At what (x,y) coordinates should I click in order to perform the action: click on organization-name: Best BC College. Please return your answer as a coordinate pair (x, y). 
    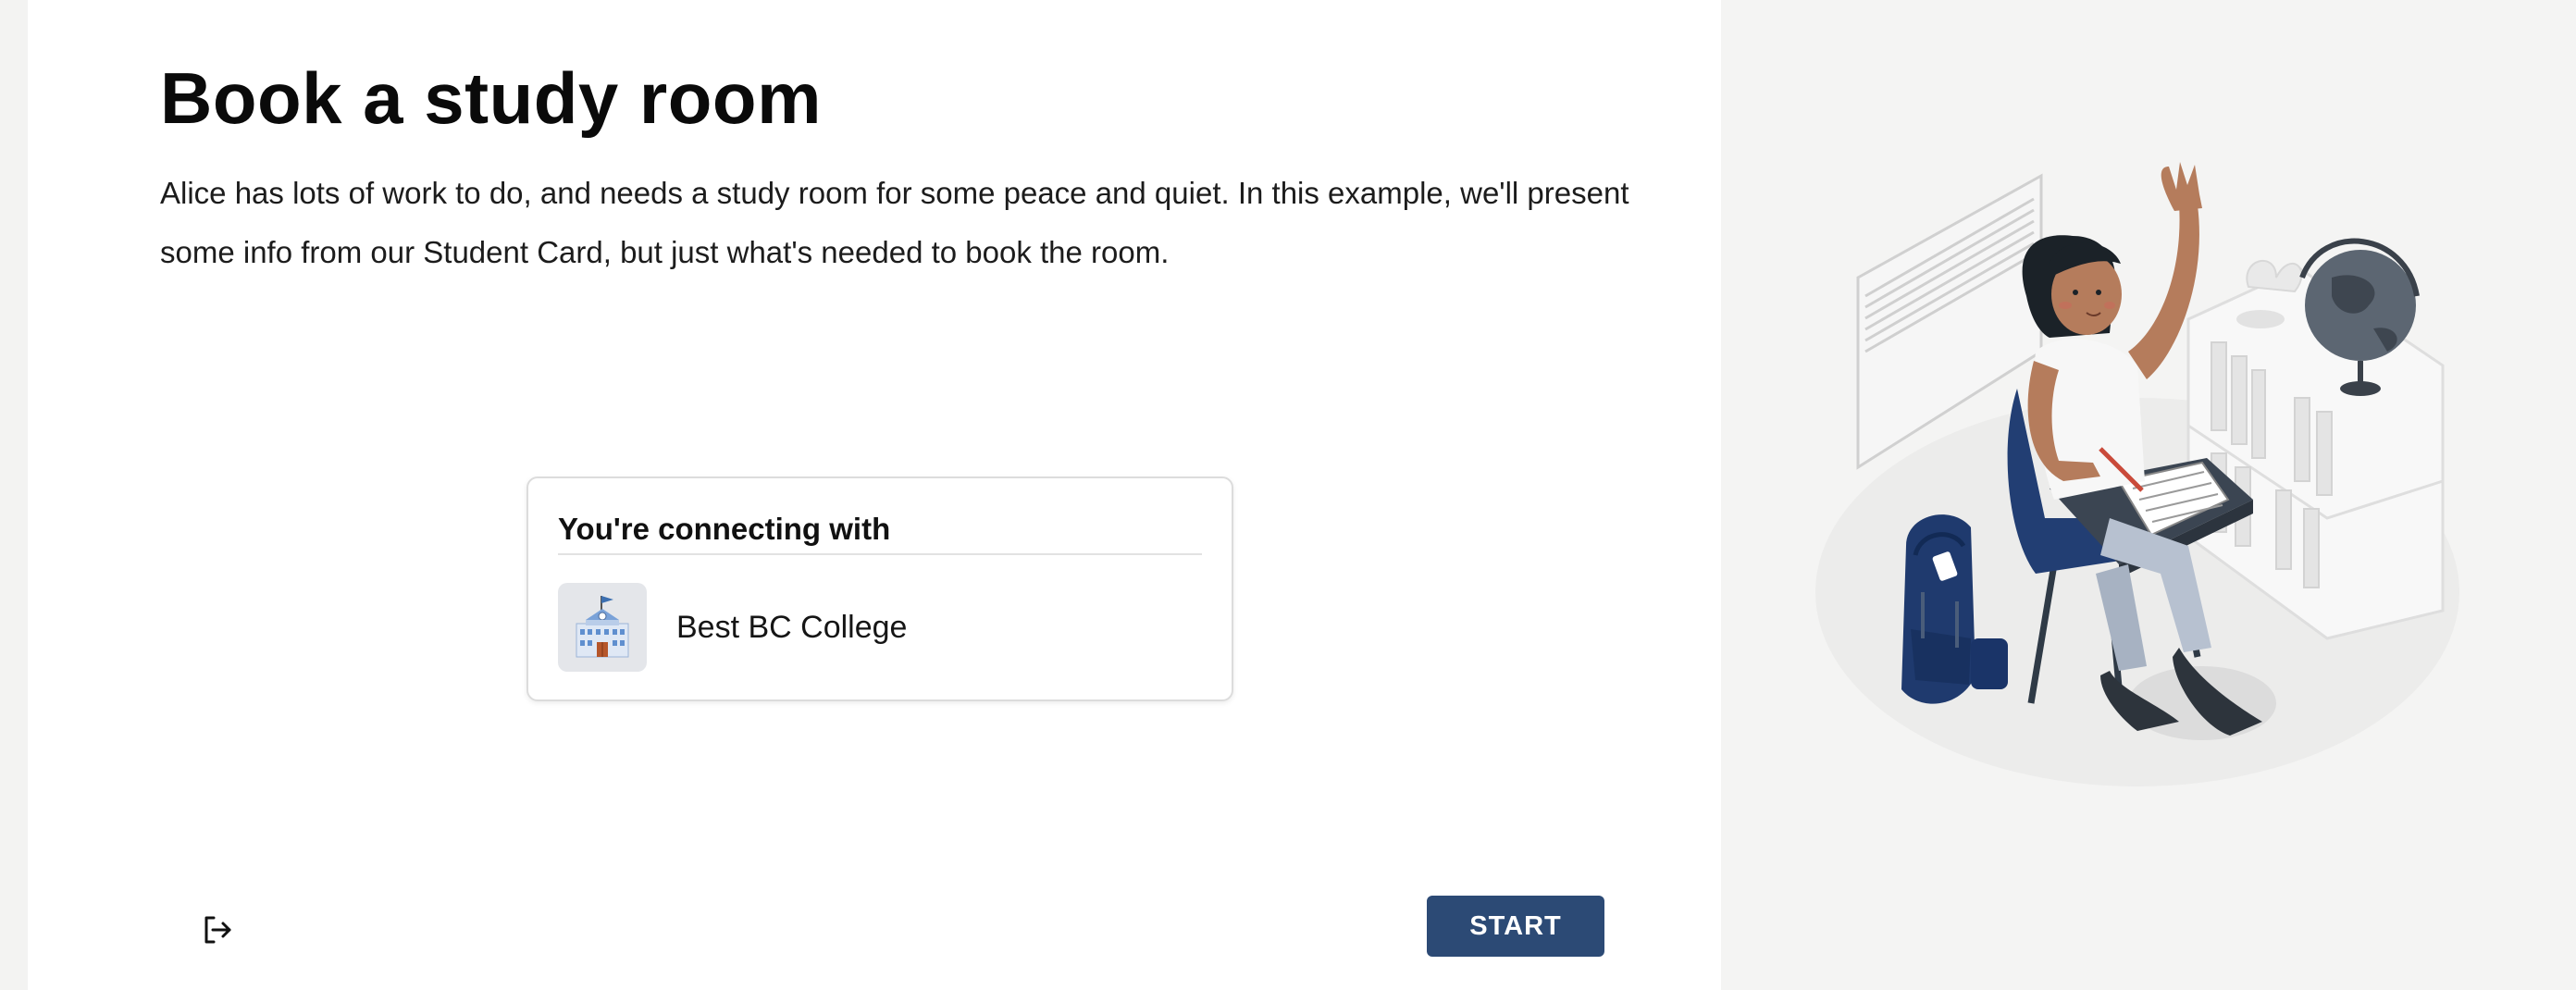
    Looking at the image, I should click on (792, 628).